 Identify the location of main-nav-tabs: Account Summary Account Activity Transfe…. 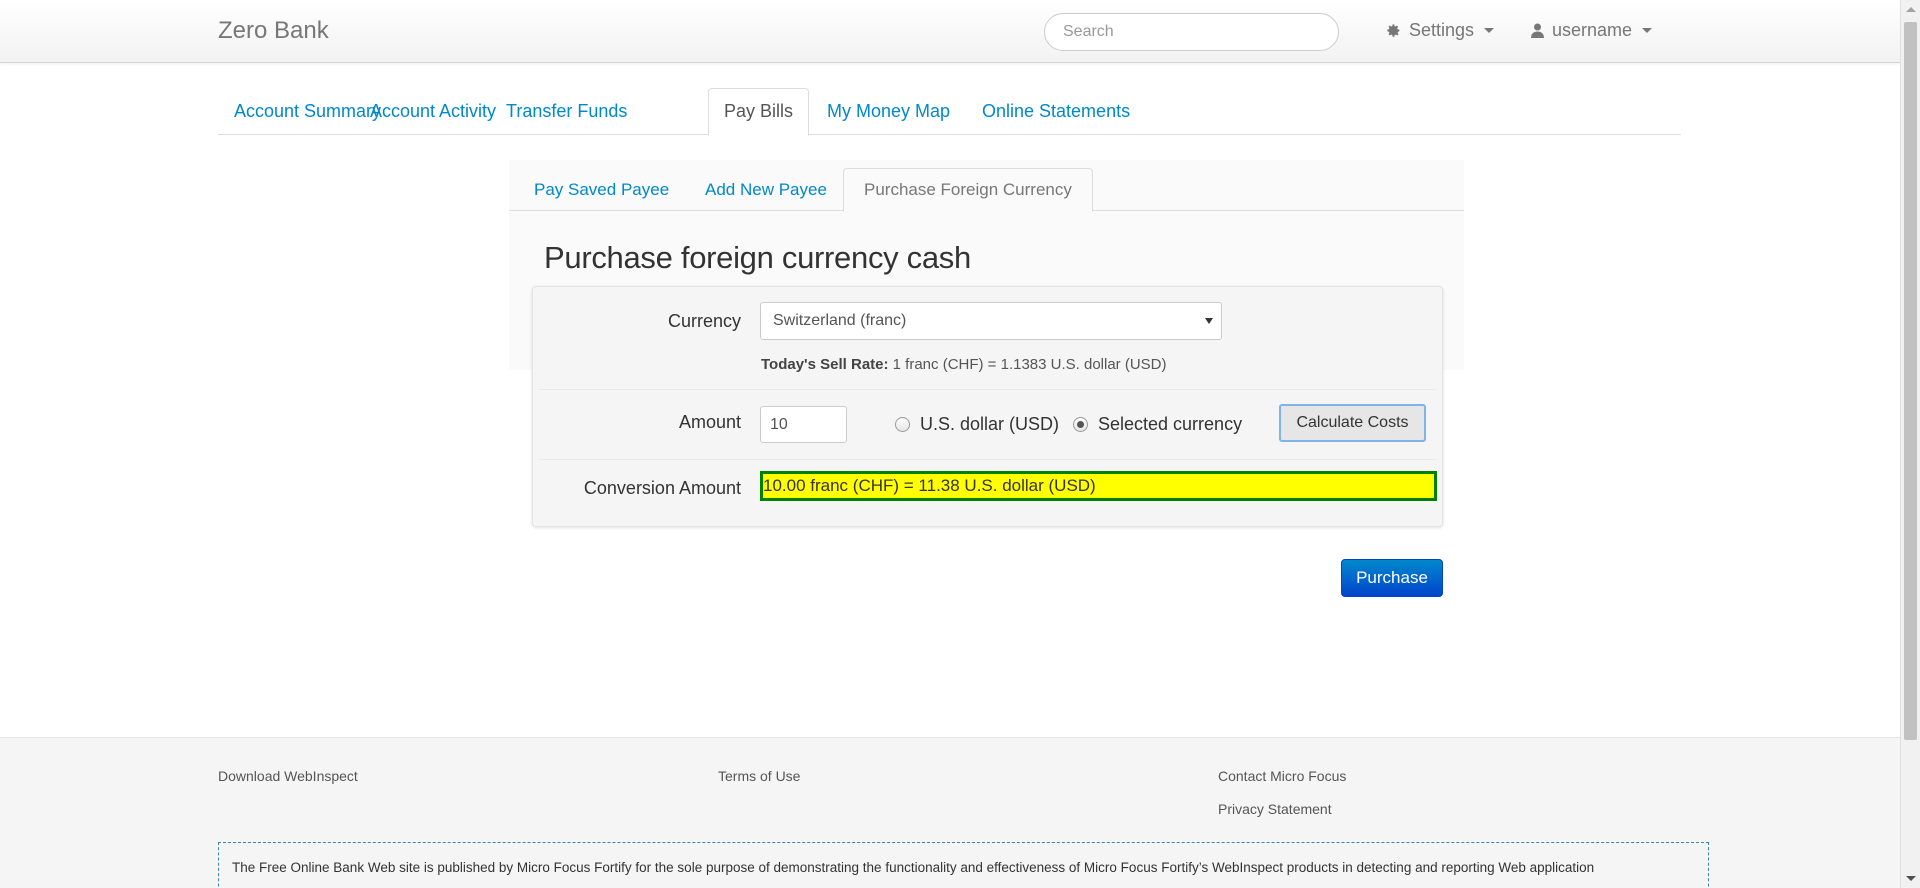
(949, 112).